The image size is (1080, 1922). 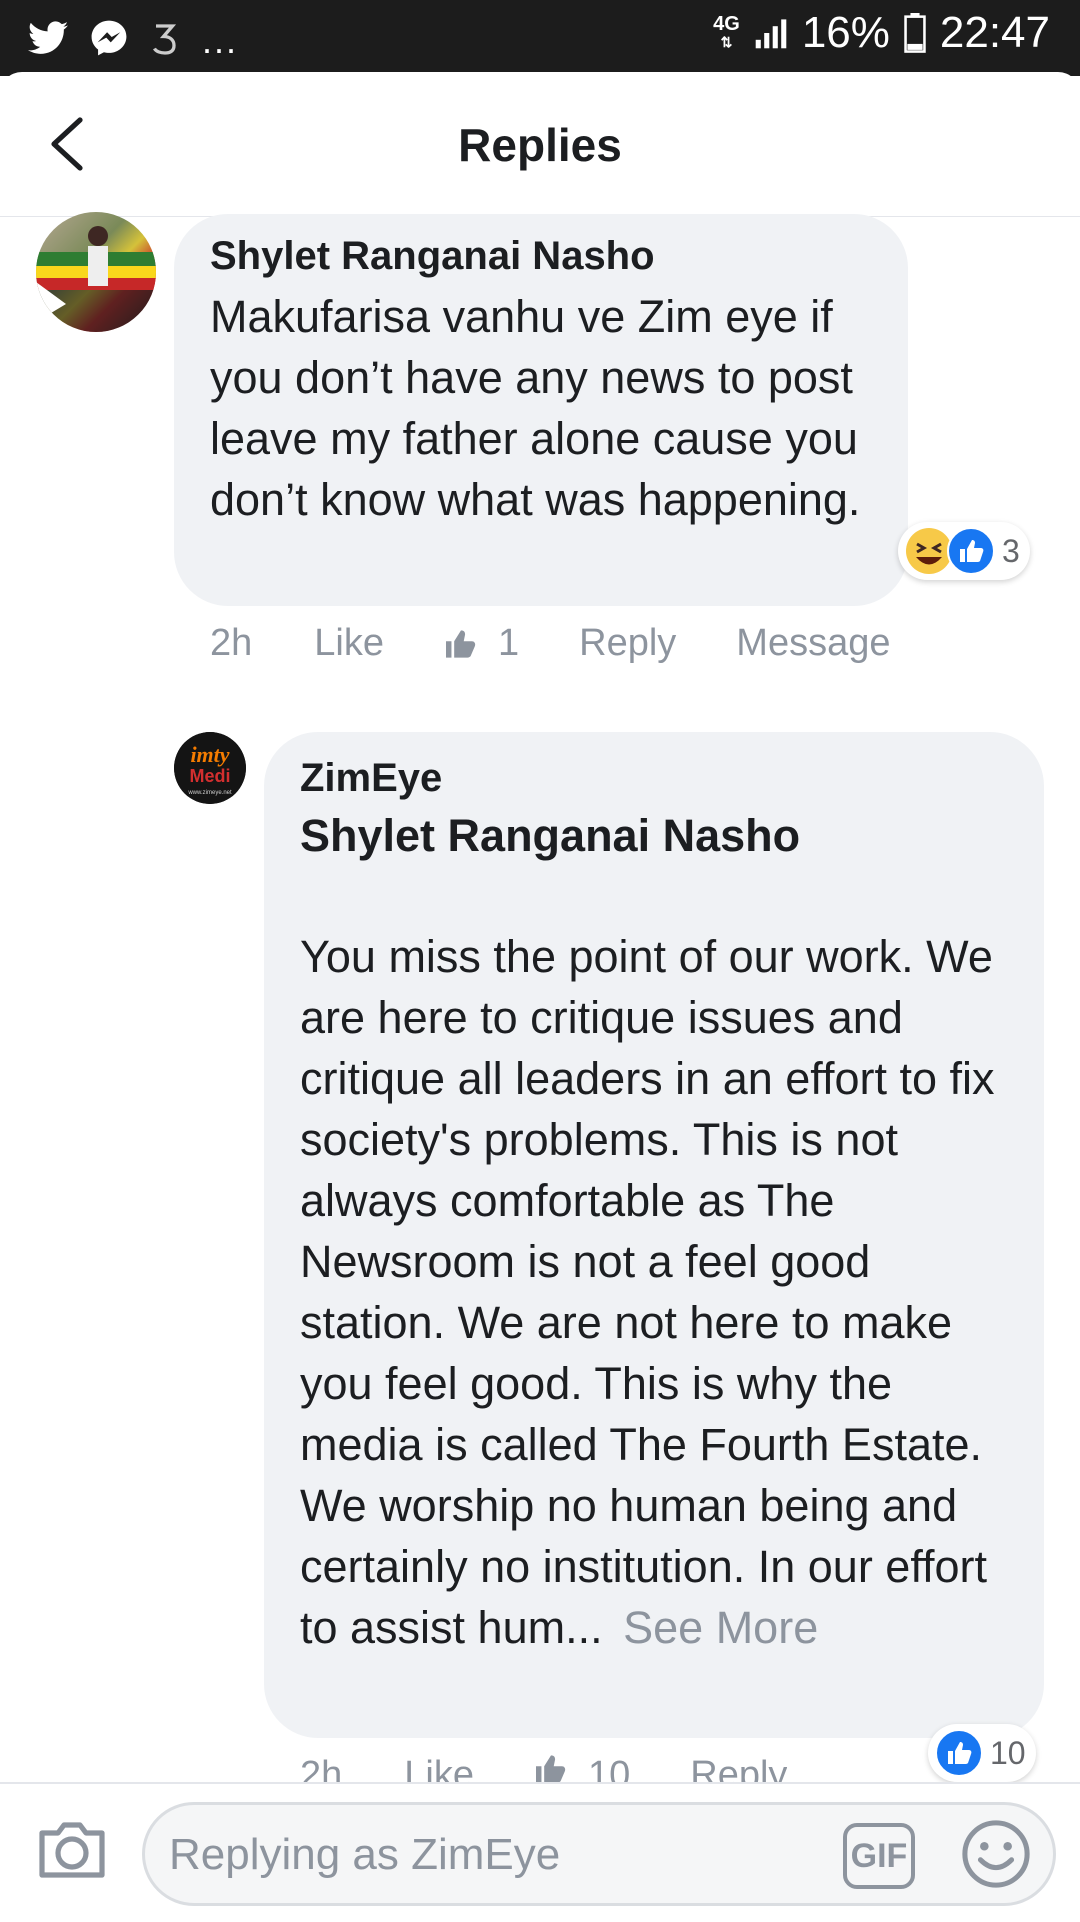 What do you see at coordinates (994, 32) in the screenshot?
I see `clock: 22:47` at bounding box center [994, 32].